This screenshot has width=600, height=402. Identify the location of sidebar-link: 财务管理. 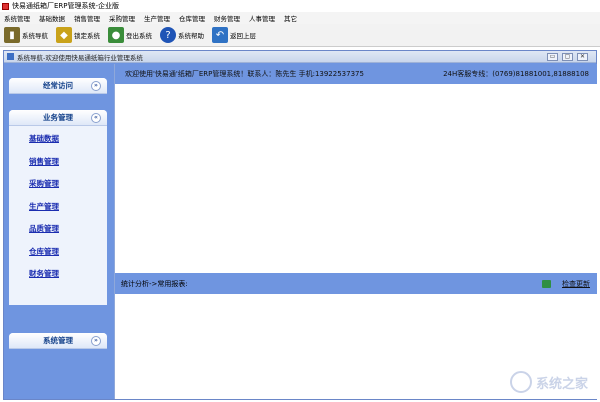
(68, 278).